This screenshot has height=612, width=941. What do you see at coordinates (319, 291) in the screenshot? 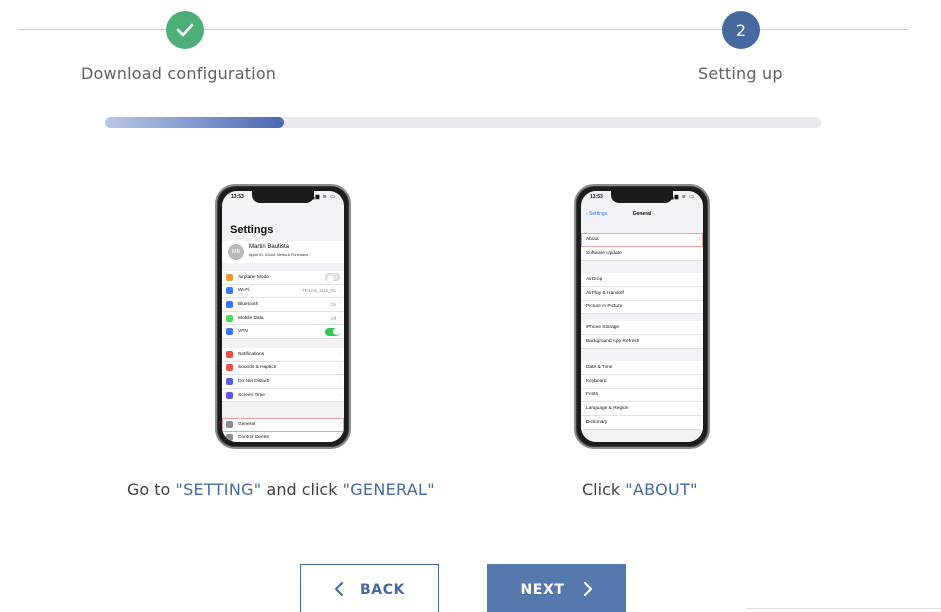
I see `settings-row-value: TP-Link_1122_5G` at bounding box center [319, 291].